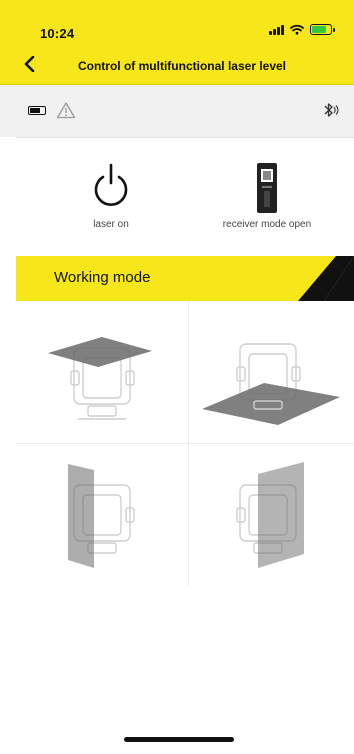 The height and width of the screenshot is (754, 354). I want to click on mode-vertical-side, so click(271, 515).